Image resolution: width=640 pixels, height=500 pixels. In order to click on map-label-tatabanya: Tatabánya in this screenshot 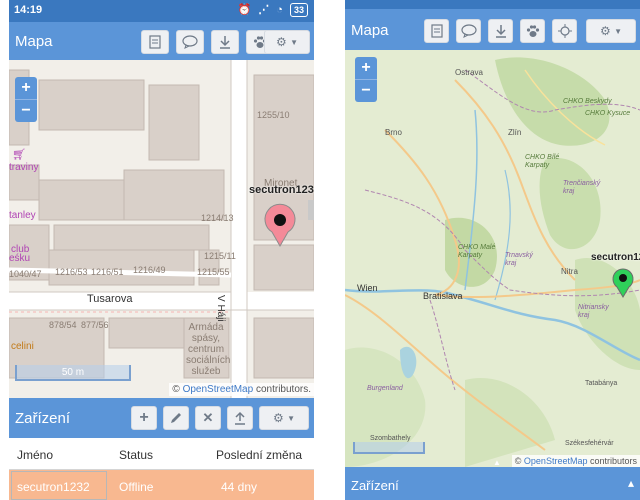, I will do `click(601, 383)`.